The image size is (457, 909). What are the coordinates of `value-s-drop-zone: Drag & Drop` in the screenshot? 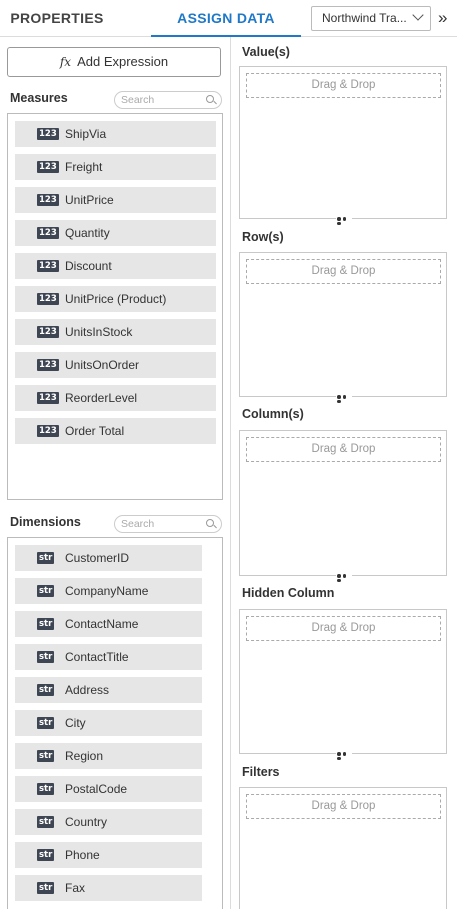 It's located at (343, 145).